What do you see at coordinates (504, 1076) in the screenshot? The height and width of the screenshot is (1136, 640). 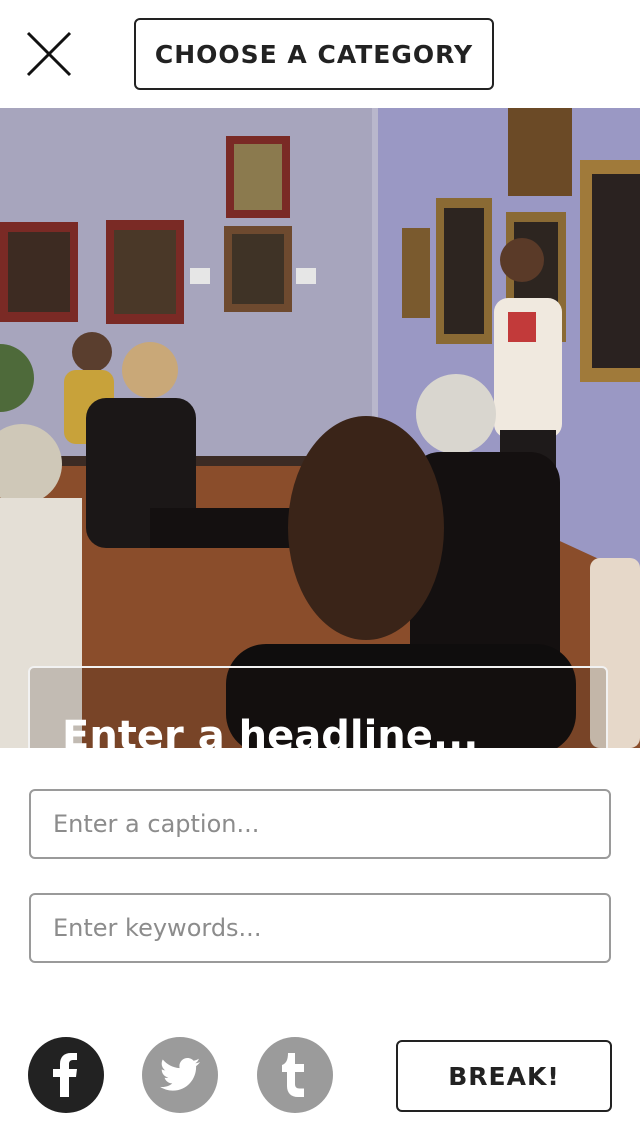 I see `break-button: BREAK!` at bounding box center [504, 1076].